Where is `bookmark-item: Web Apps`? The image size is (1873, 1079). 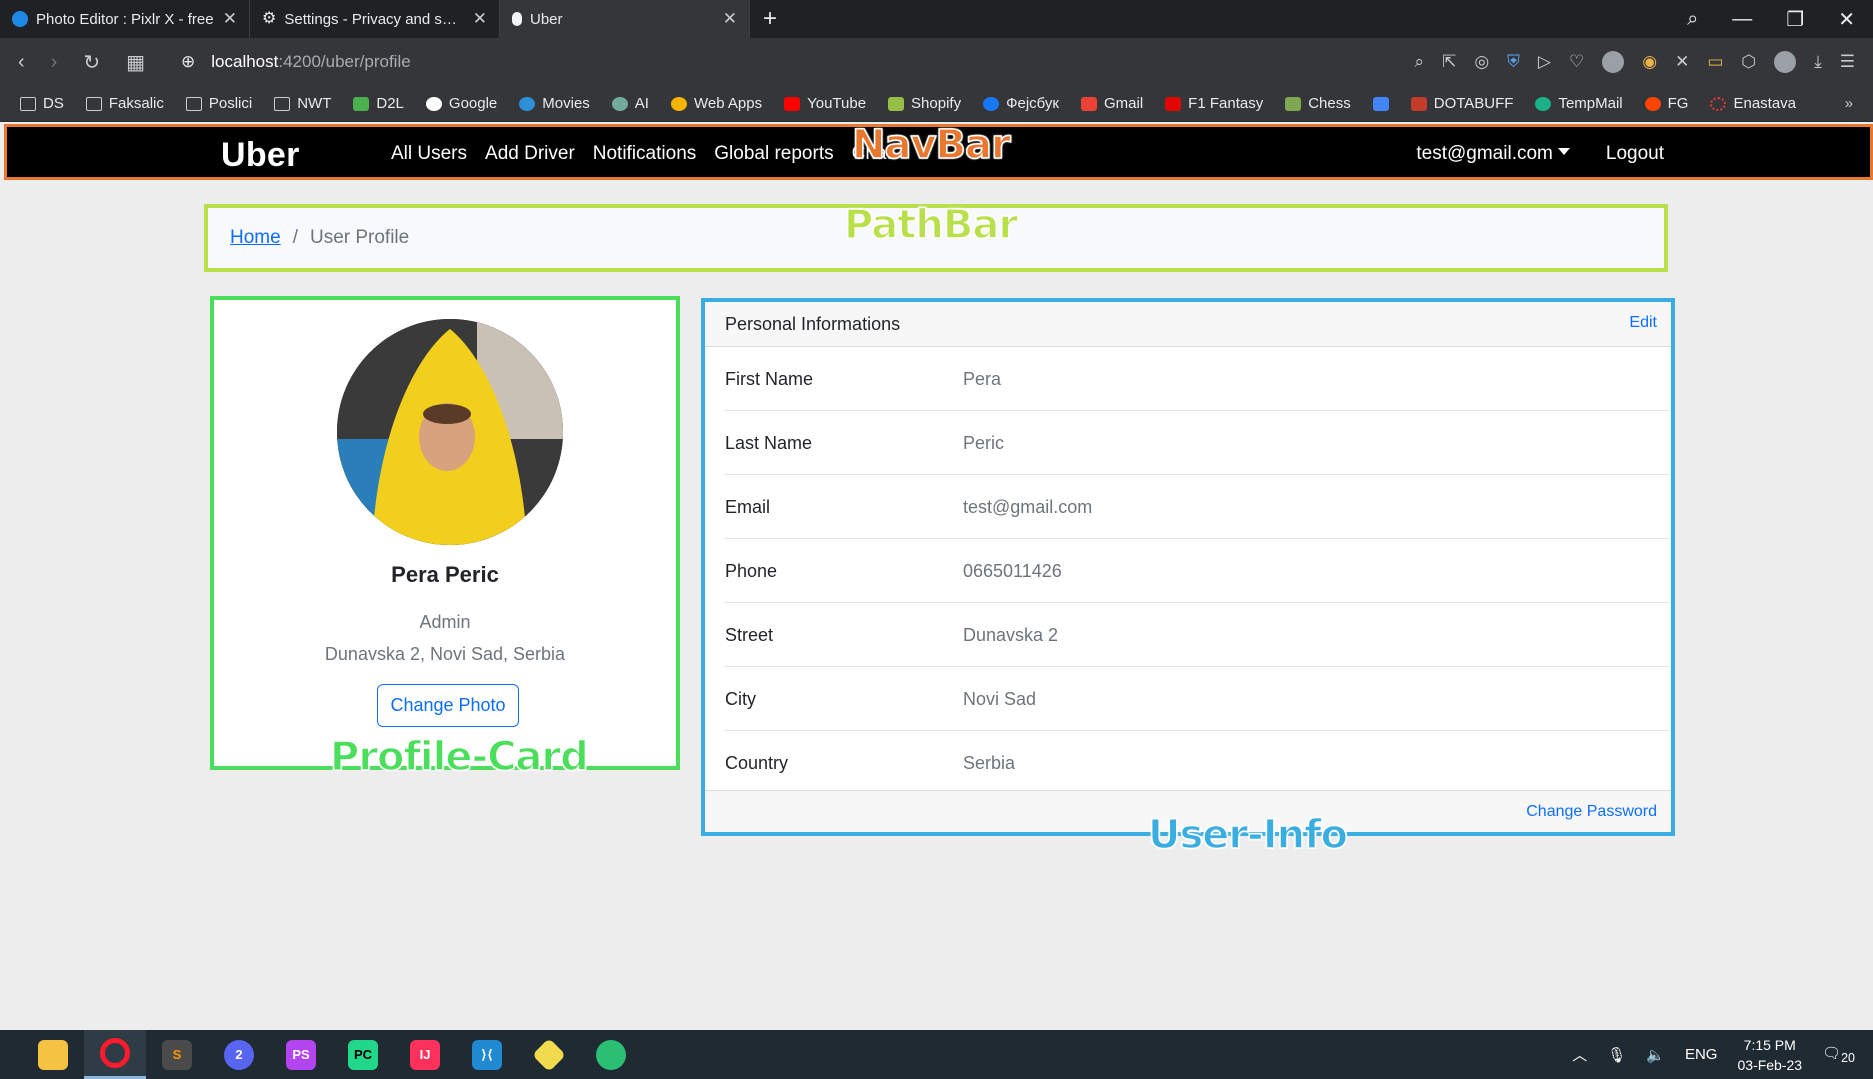 bookmark-item: Web Apps is located at coordinates (716, 103).